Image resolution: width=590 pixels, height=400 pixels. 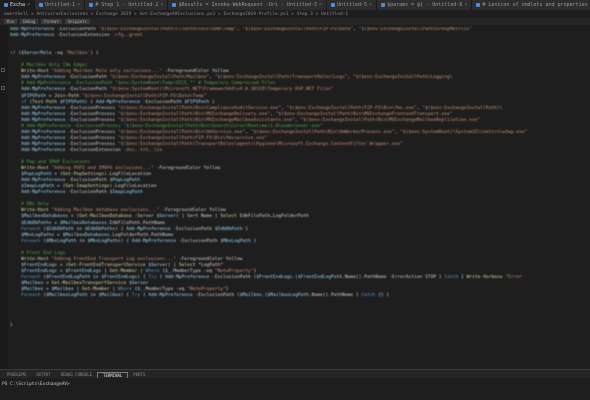 What do you see at coordinates (57, 175) in the screenshot?
I see `code-token: = (` at bounding box center [57, 175].